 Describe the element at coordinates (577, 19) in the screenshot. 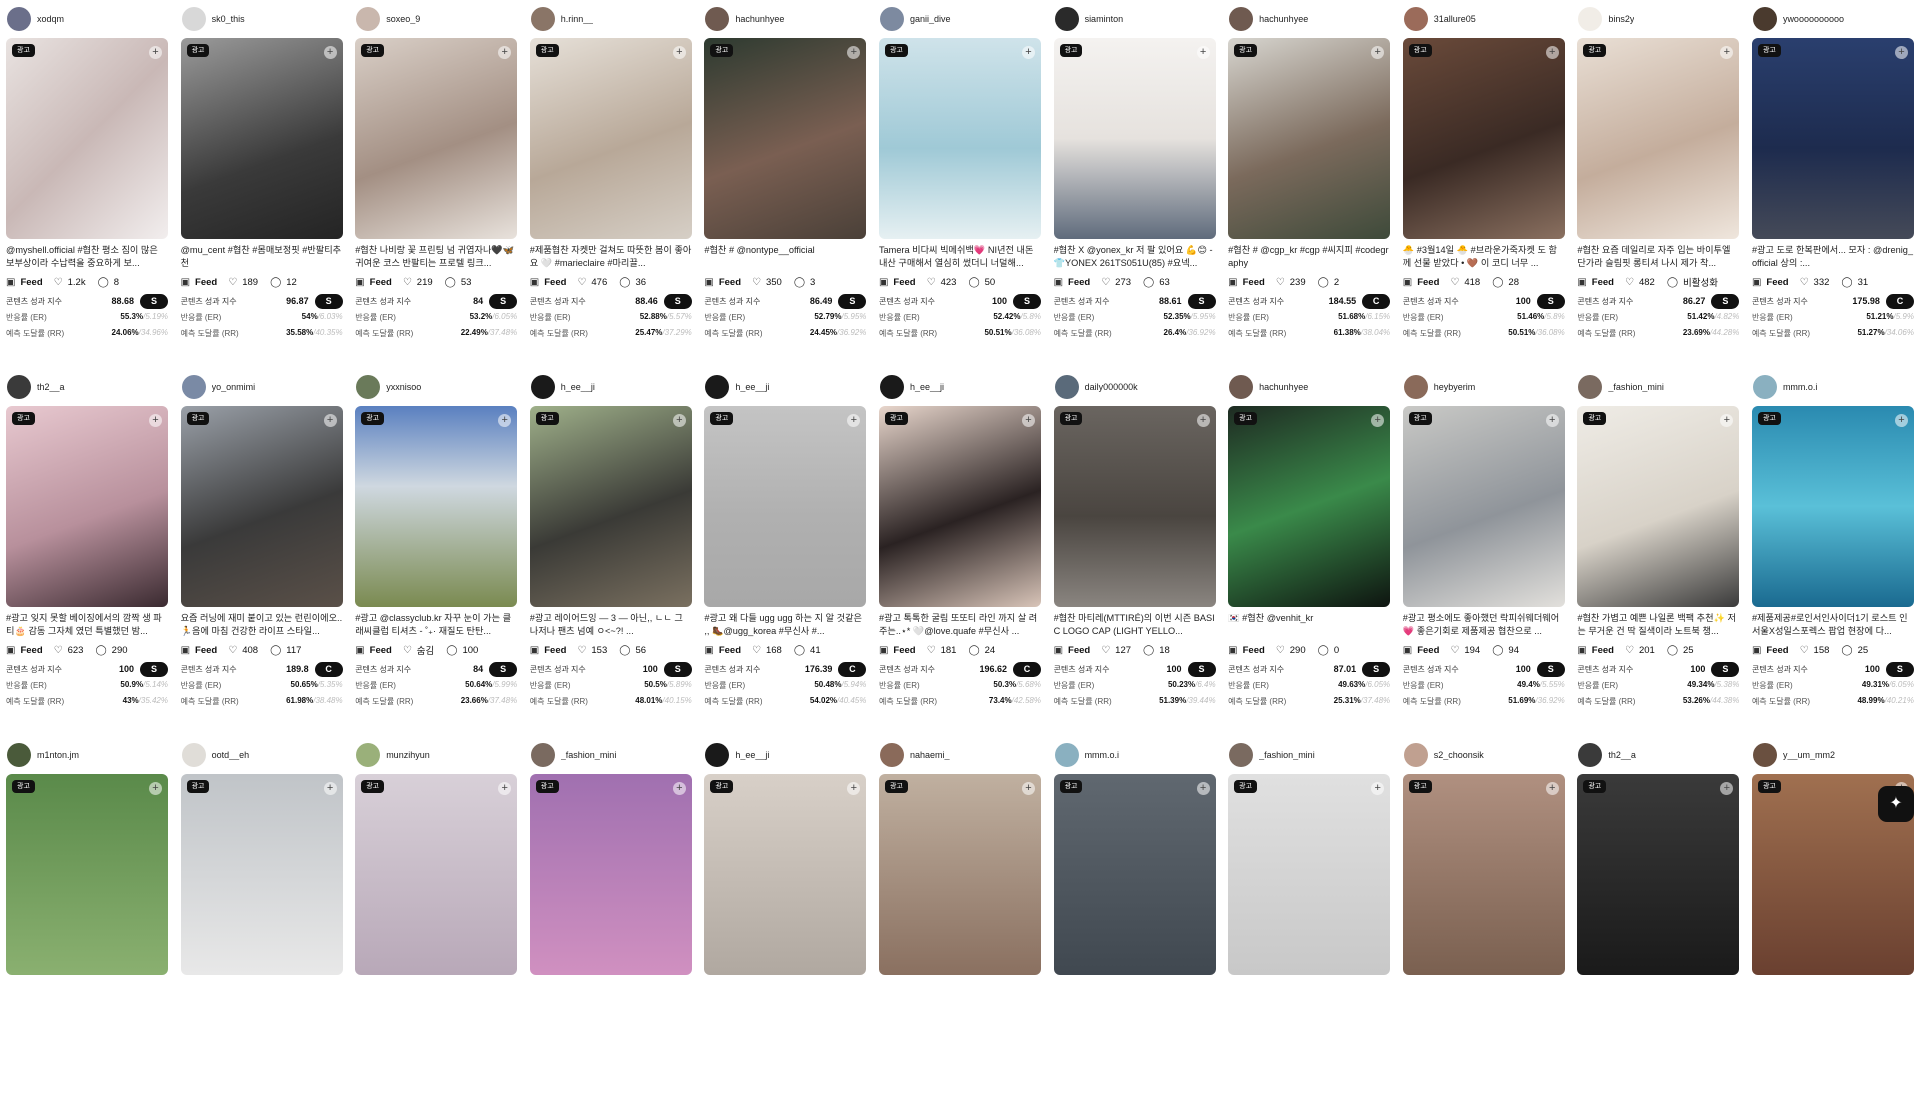

I see `username: h.rinn__` at that location.